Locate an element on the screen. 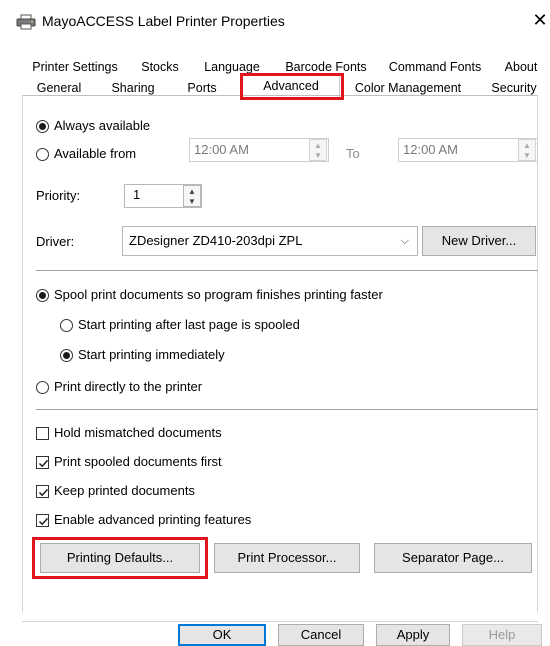 This screenshot has height=646, width=550. start-immediately-radio is located at coordinates (66, 355).